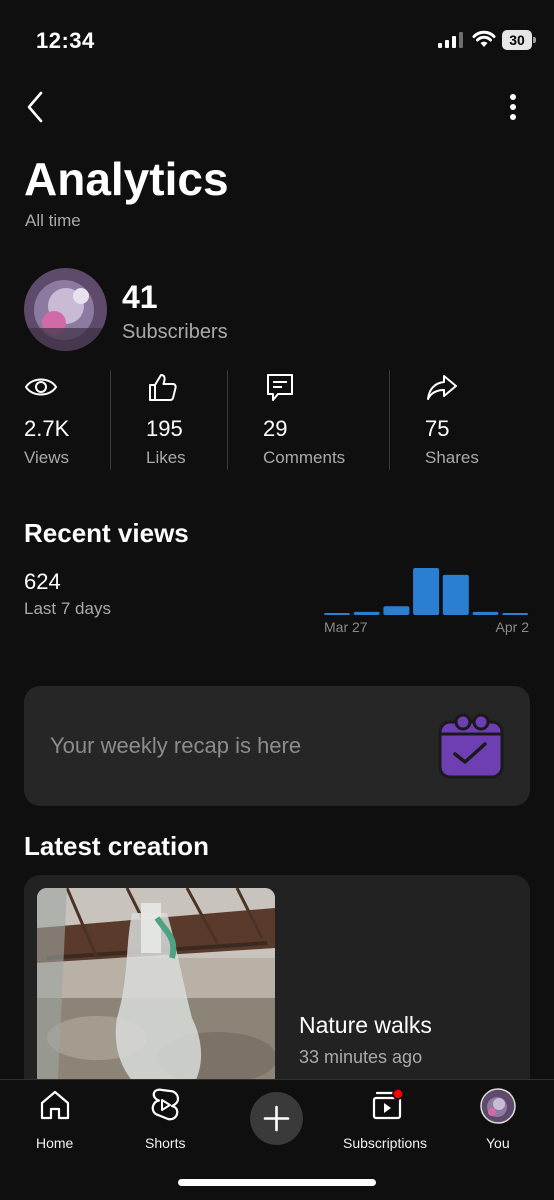 The width and height of the screenshot is (554, 1200). I want to click on channel-avatar, so click(65, 309).